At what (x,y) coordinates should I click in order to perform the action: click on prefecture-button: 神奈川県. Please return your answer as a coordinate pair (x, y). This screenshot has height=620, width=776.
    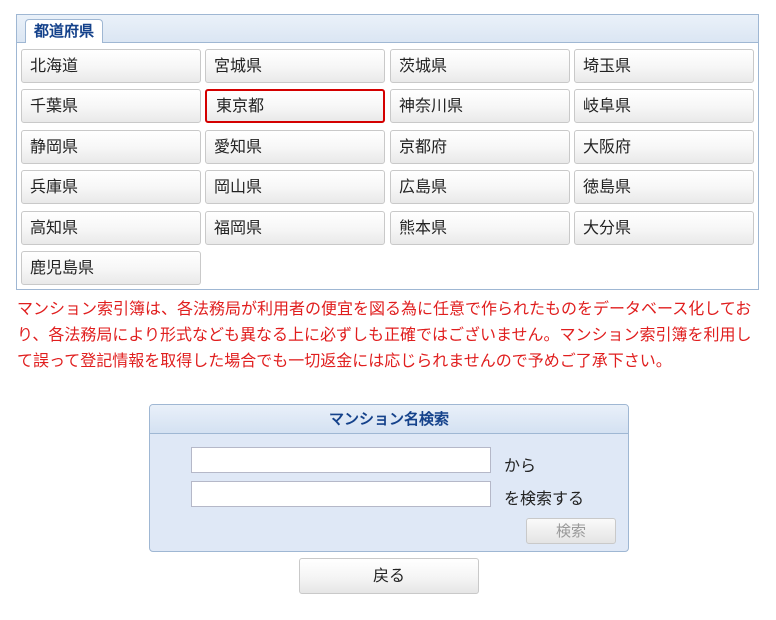
    Looking at the image, I should click on (480, 106).